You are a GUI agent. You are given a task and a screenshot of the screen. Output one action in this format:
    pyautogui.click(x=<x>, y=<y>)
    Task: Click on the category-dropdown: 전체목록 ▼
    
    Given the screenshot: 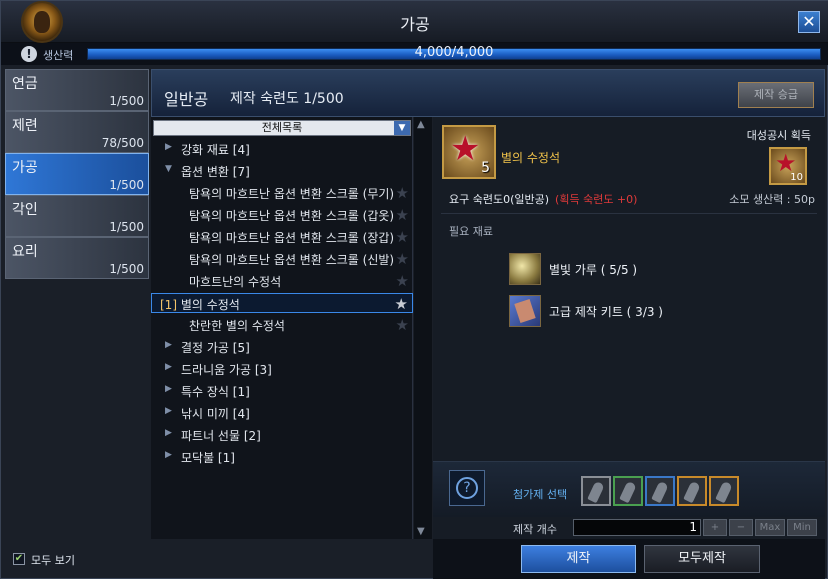 What is the action you would take?
    pyautogui.click(x=282, y=128)
    